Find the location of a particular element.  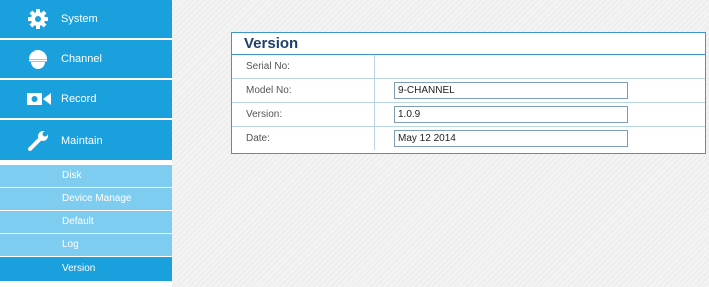

row-version: Version: 1.0.9 is located at coordinates (468, 115).